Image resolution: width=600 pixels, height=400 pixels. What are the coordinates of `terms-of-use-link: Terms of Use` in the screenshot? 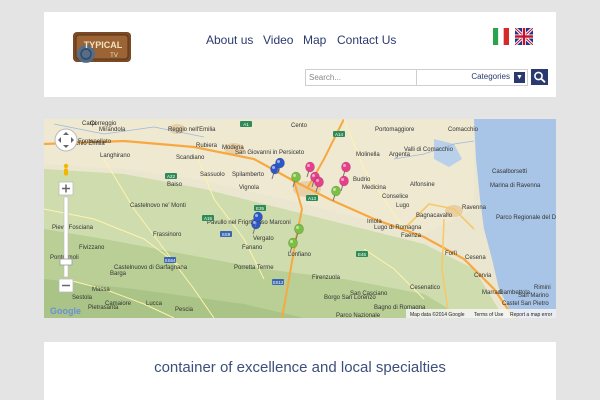 It's located at (489, 315).